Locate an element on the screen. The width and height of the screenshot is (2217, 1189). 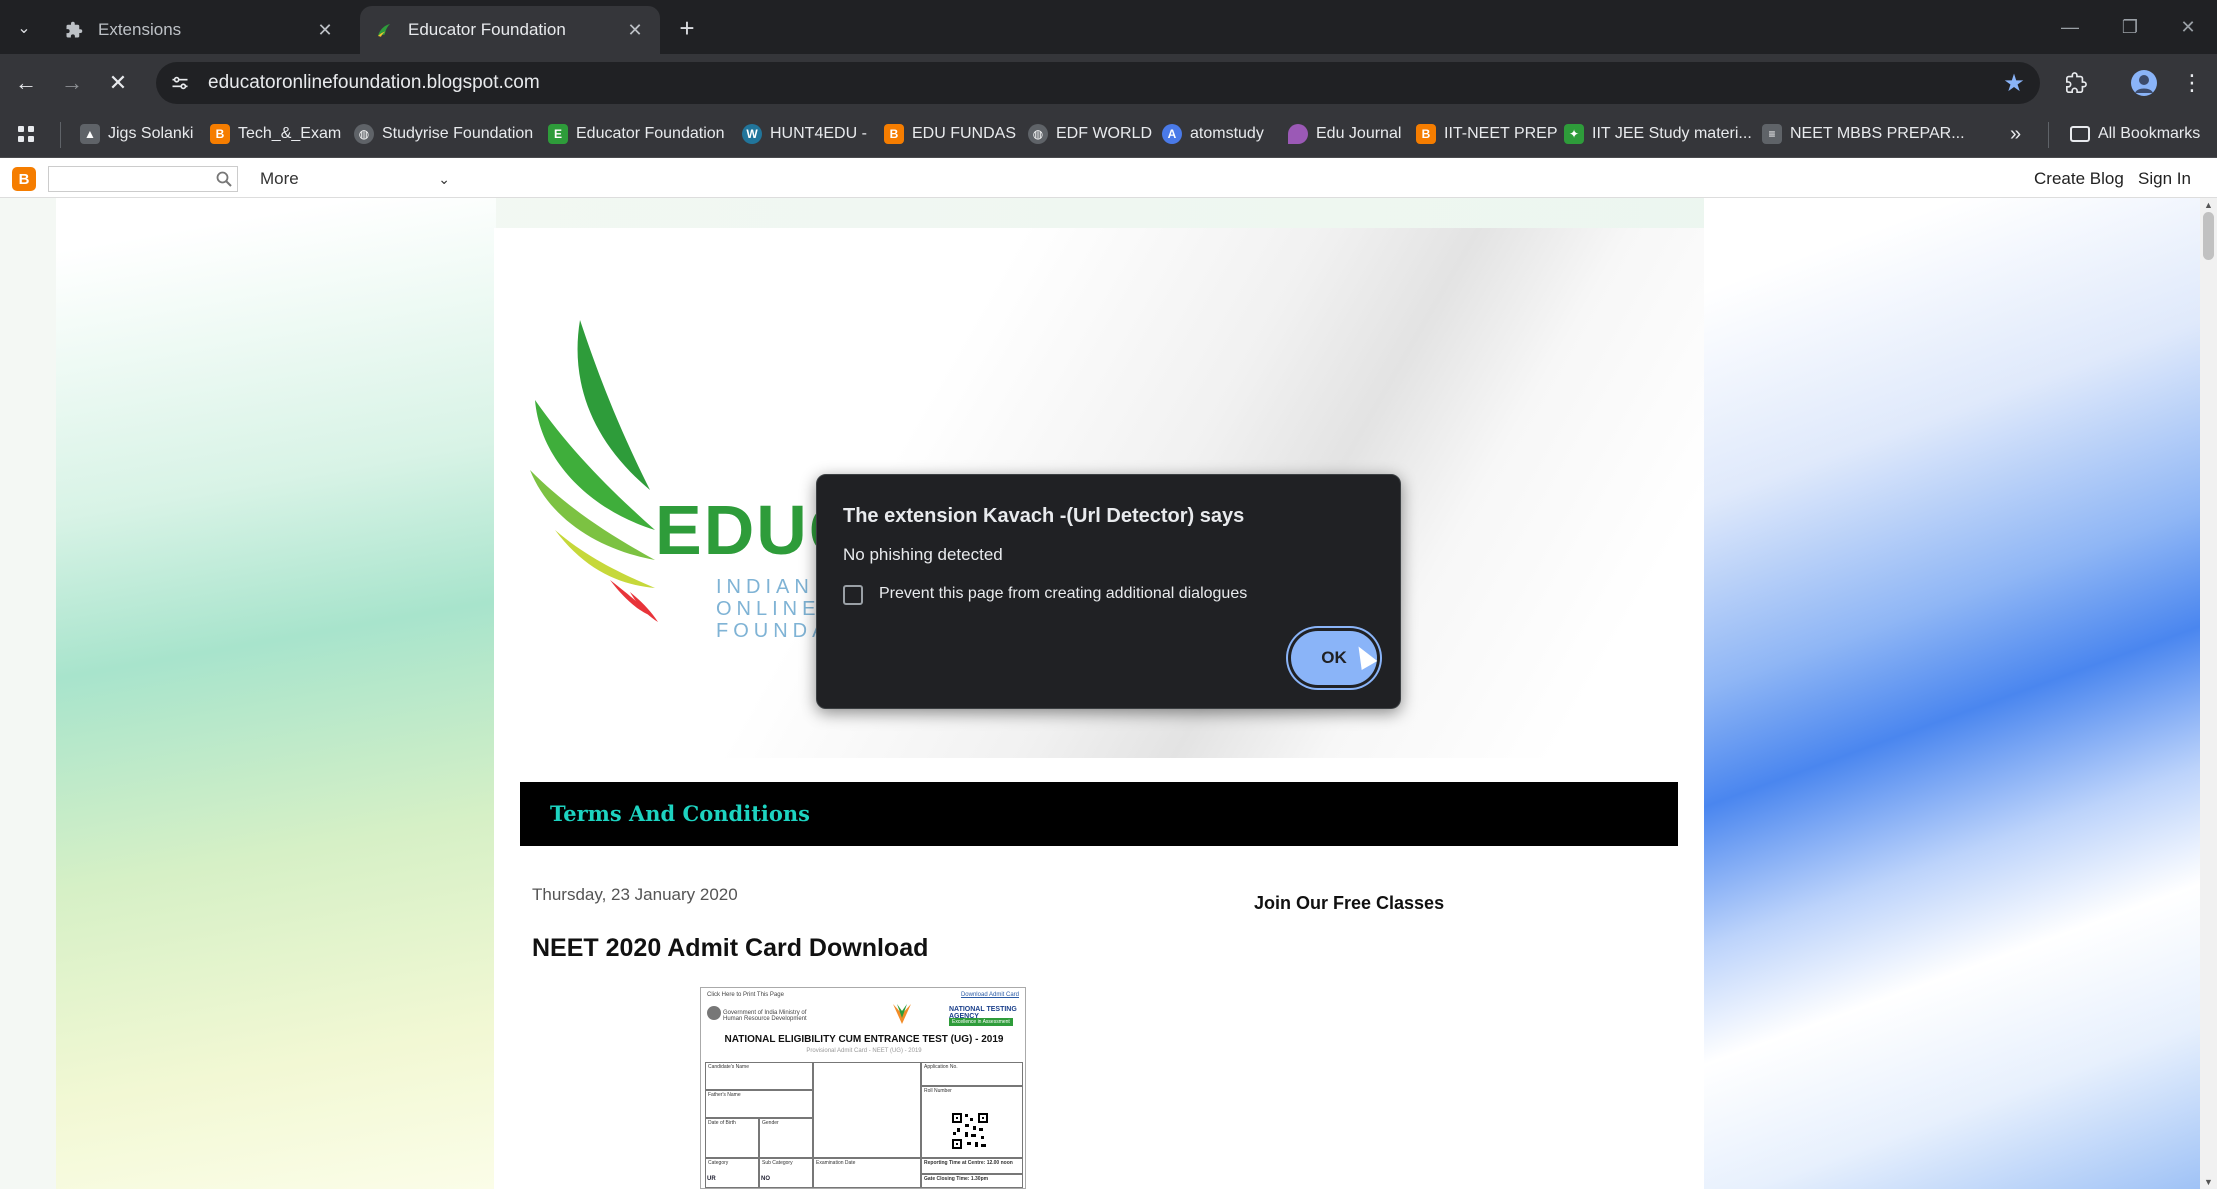
chevron-down-icon: ⌄ is located at coordinates (444, 178).